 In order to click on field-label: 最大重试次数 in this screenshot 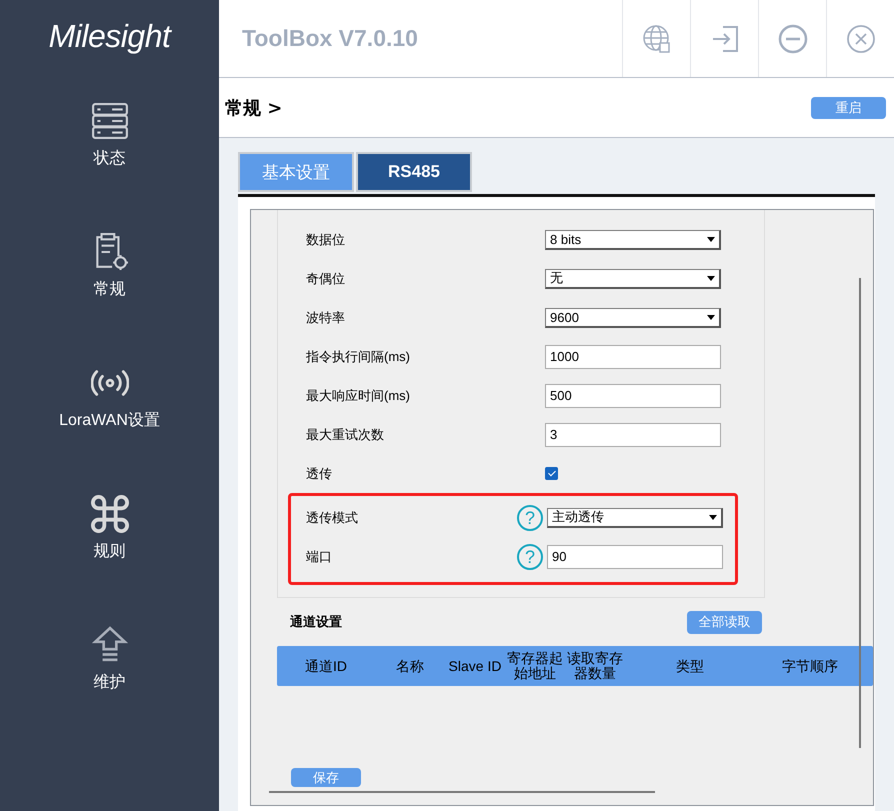, I will do `click(345, 435)`.